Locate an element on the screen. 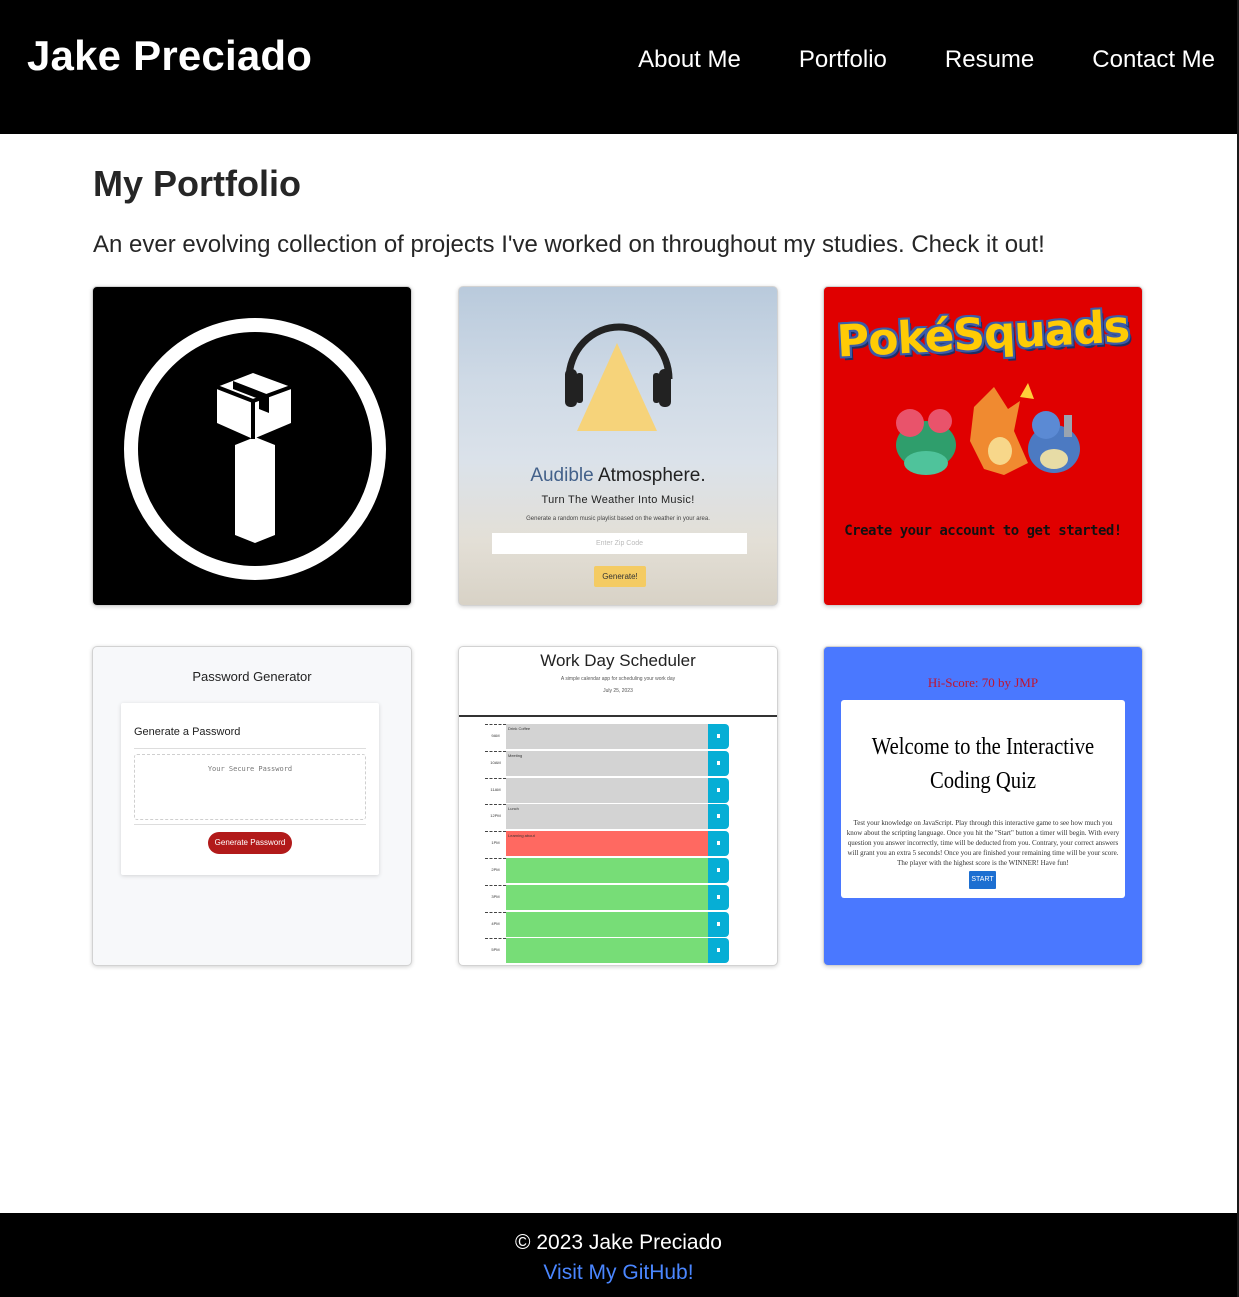  copyright-text: © 2023 Jake Preciado is located at coordinates (618, 1242).